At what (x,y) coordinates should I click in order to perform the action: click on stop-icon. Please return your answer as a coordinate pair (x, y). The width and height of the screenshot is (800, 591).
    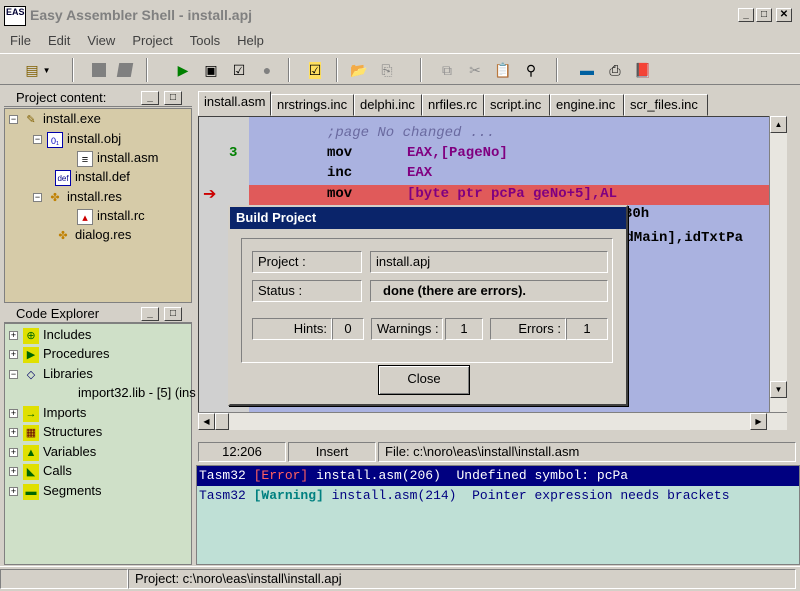
    Looking at the image, I should click on (99, 70).